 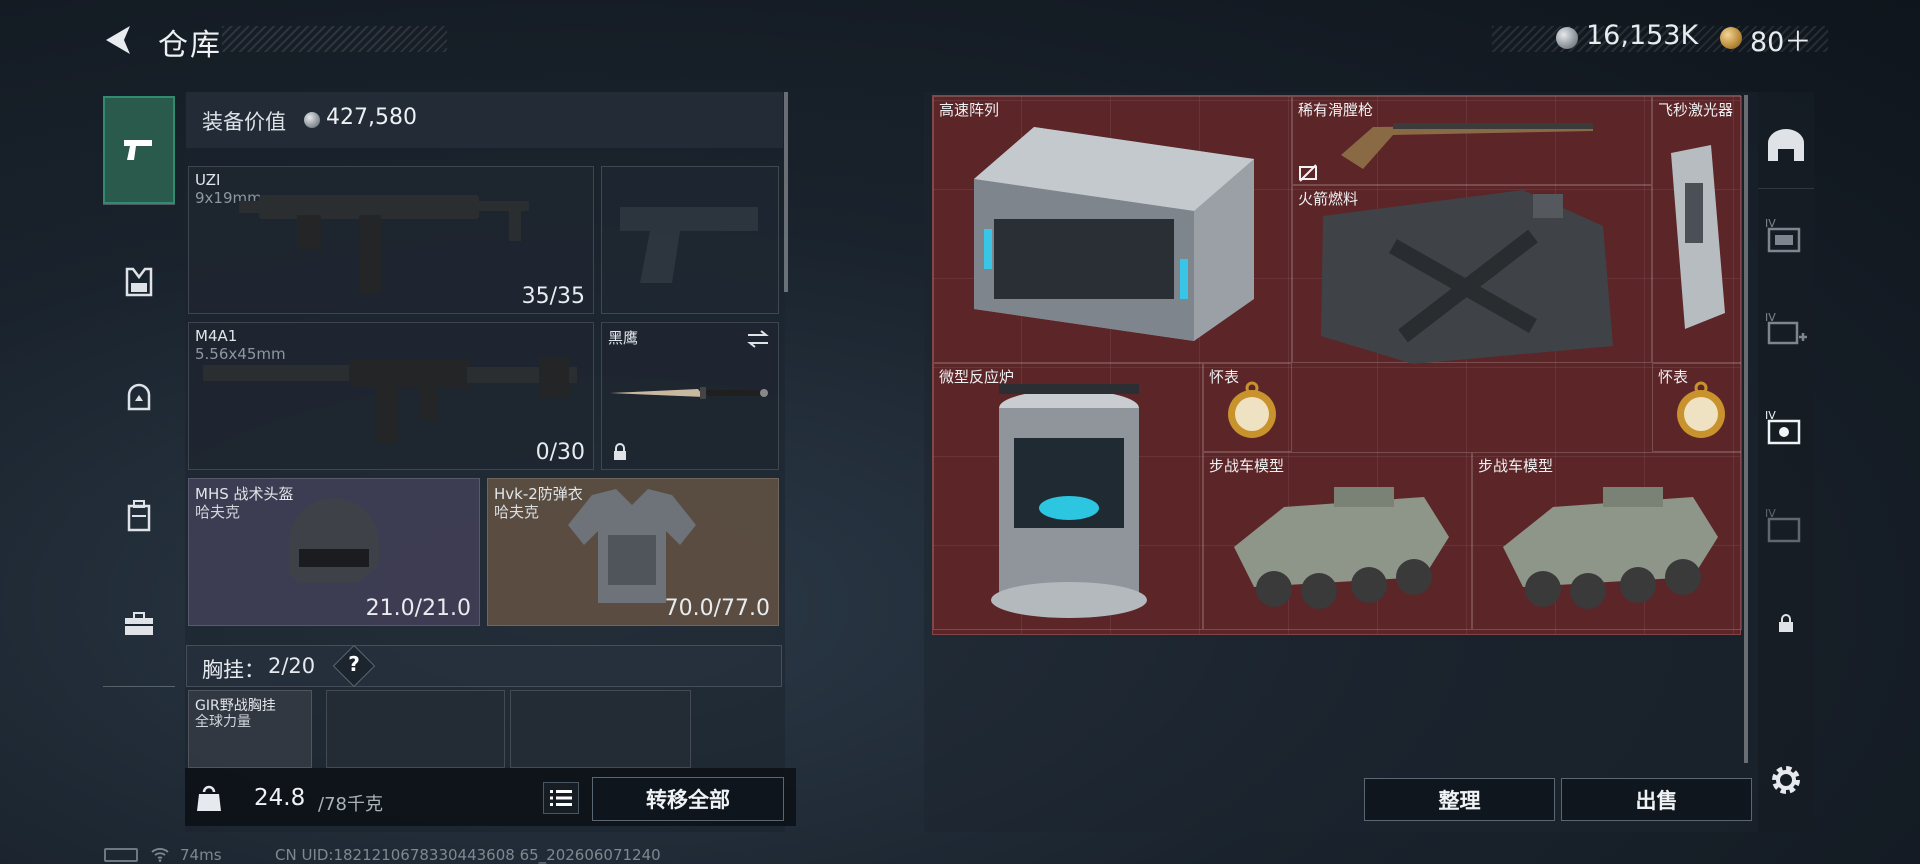 What do you see at coordinates (354, 664) in the screenshot?
I see `help-question-icon: ?` at bounding box center [354, 664].